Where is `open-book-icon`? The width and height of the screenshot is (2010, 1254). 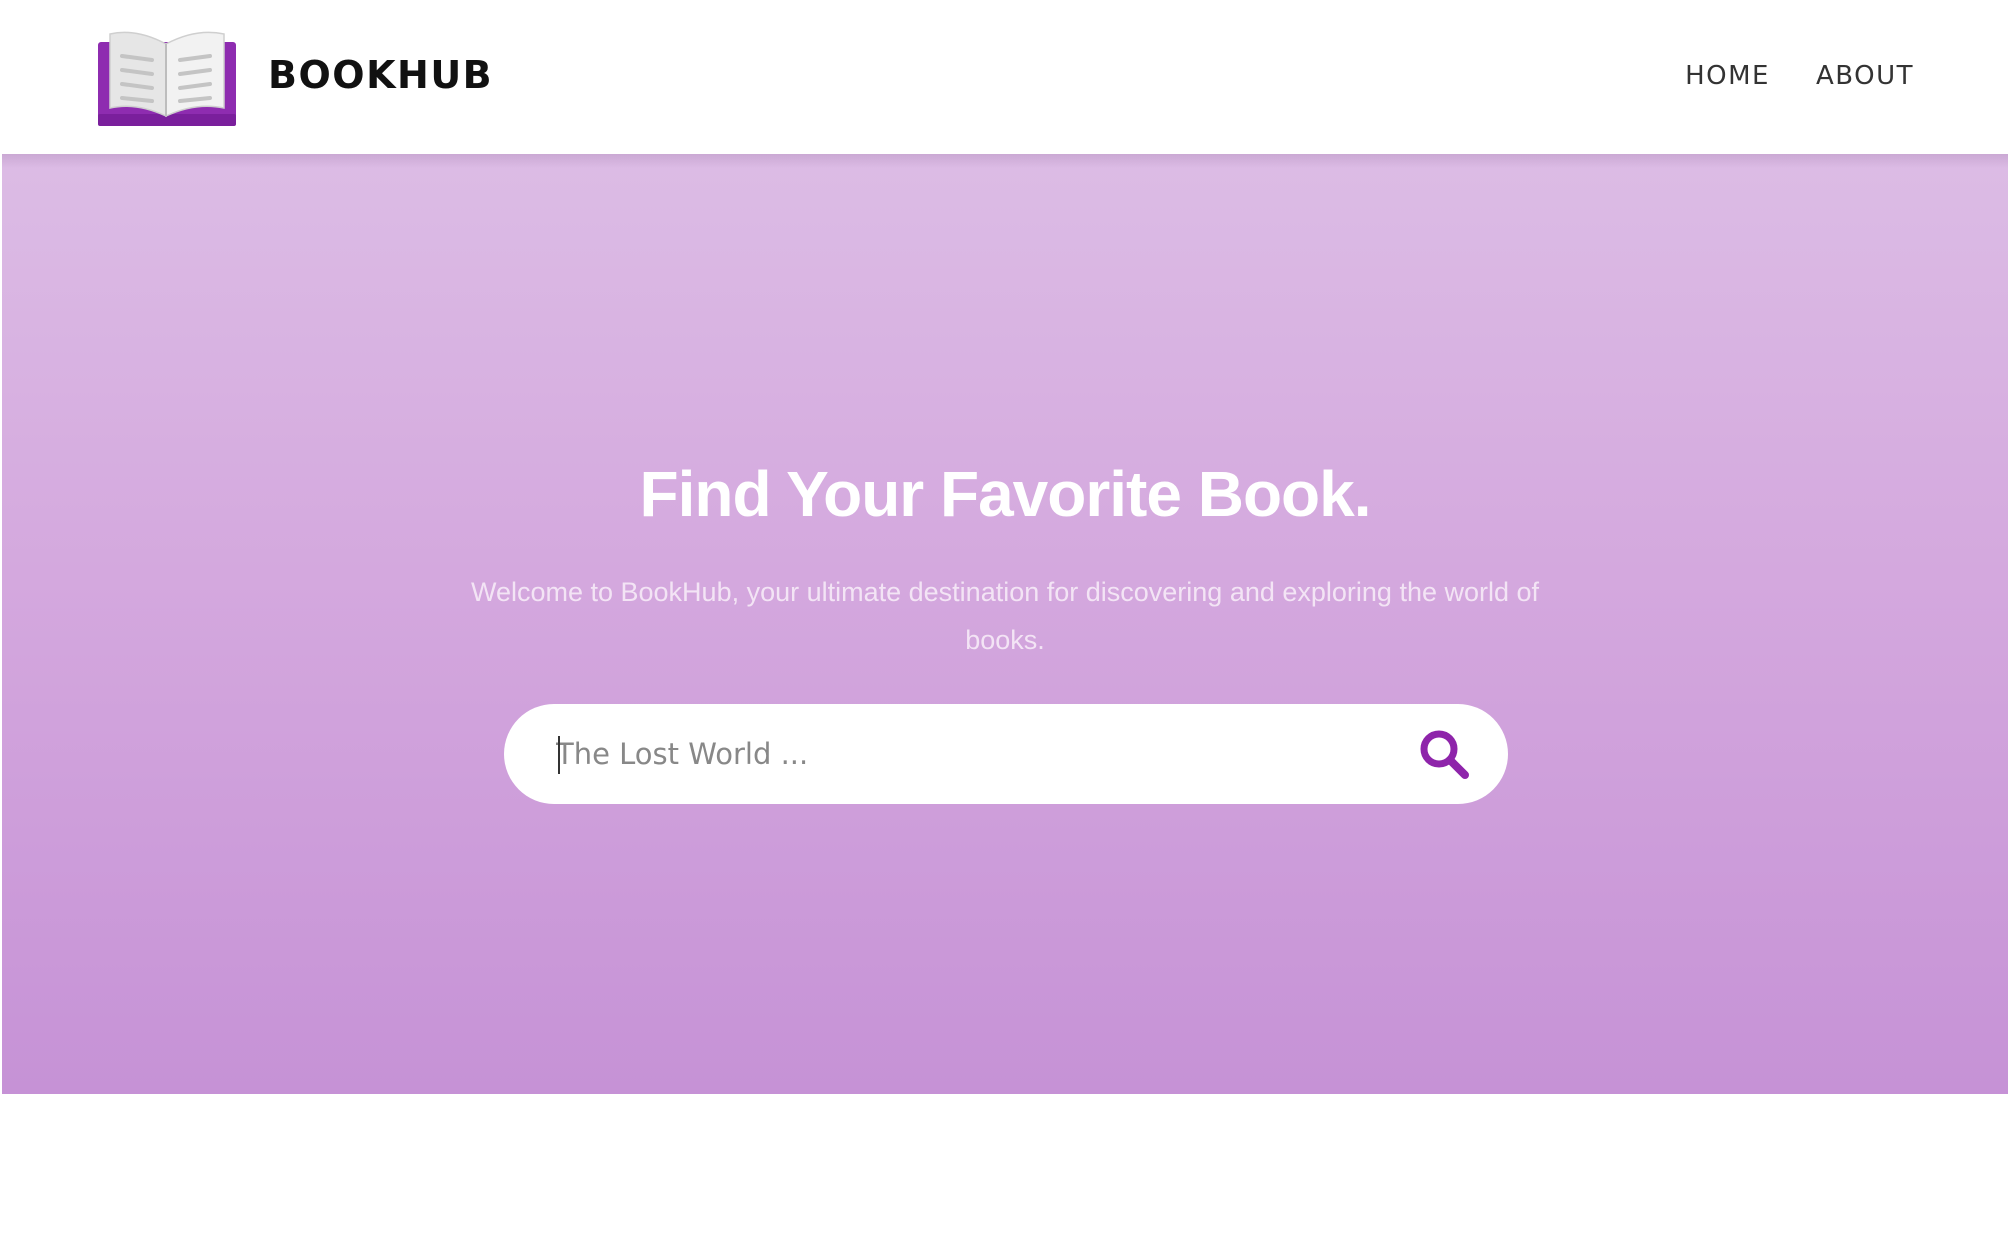 open-book-icon is located at coordinates (167, 77).